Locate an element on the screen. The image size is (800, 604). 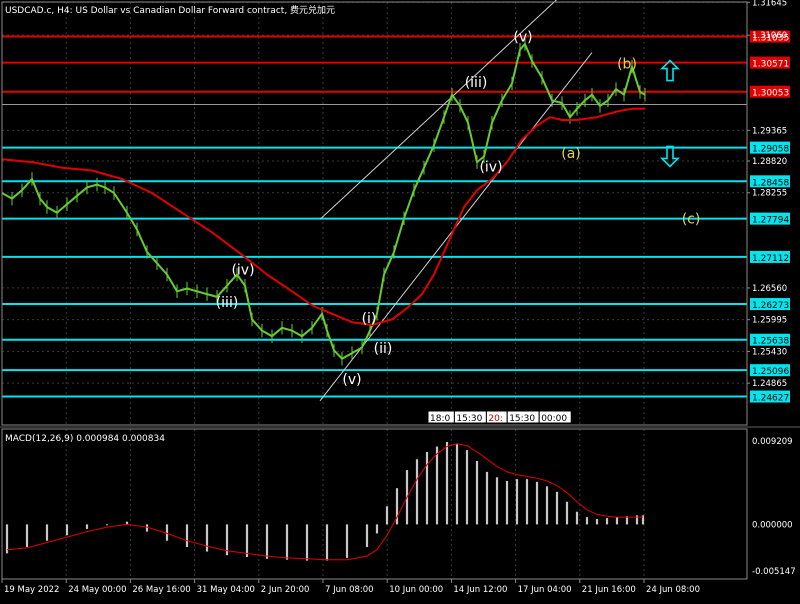
time-label-0: 18:0 is located at coordinates (440, 419).